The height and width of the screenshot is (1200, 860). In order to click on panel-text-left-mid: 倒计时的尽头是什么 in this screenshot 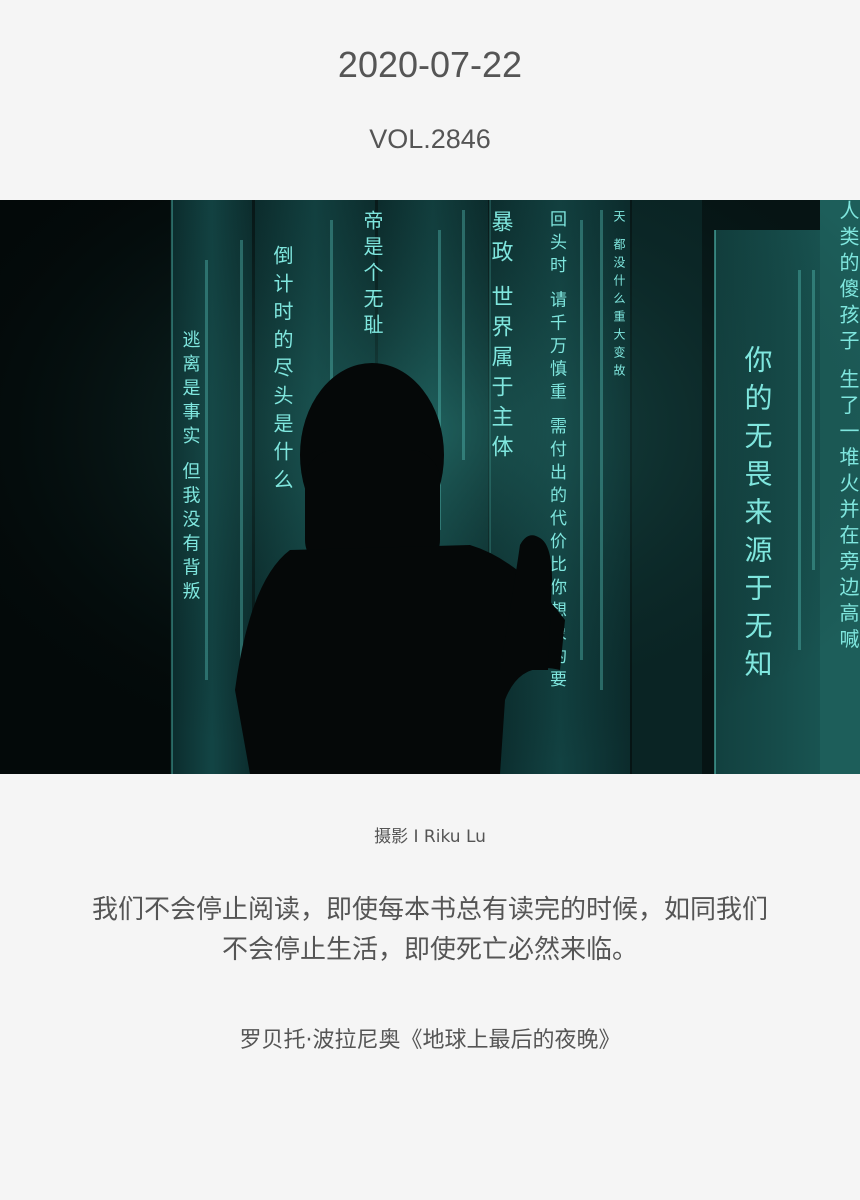, I will do `click(282, 371)`.